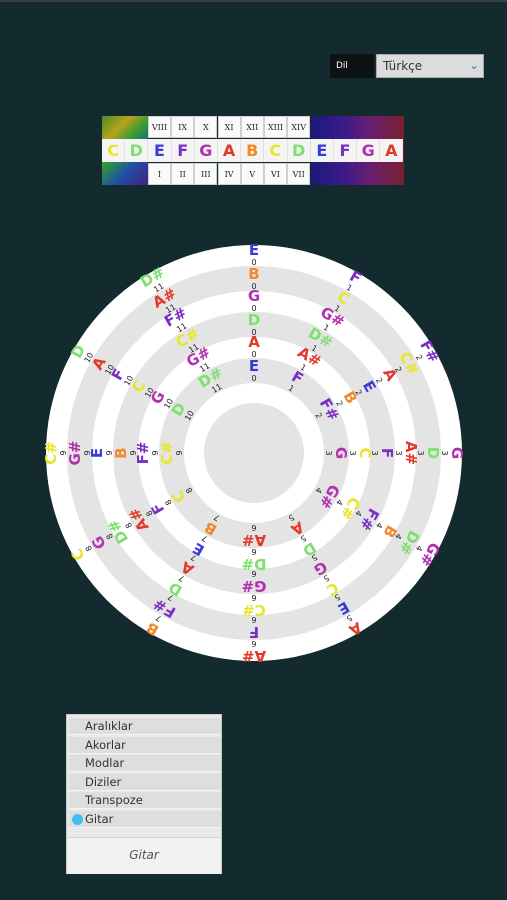  I want to click on language-label: Dil, so click(352, 66).